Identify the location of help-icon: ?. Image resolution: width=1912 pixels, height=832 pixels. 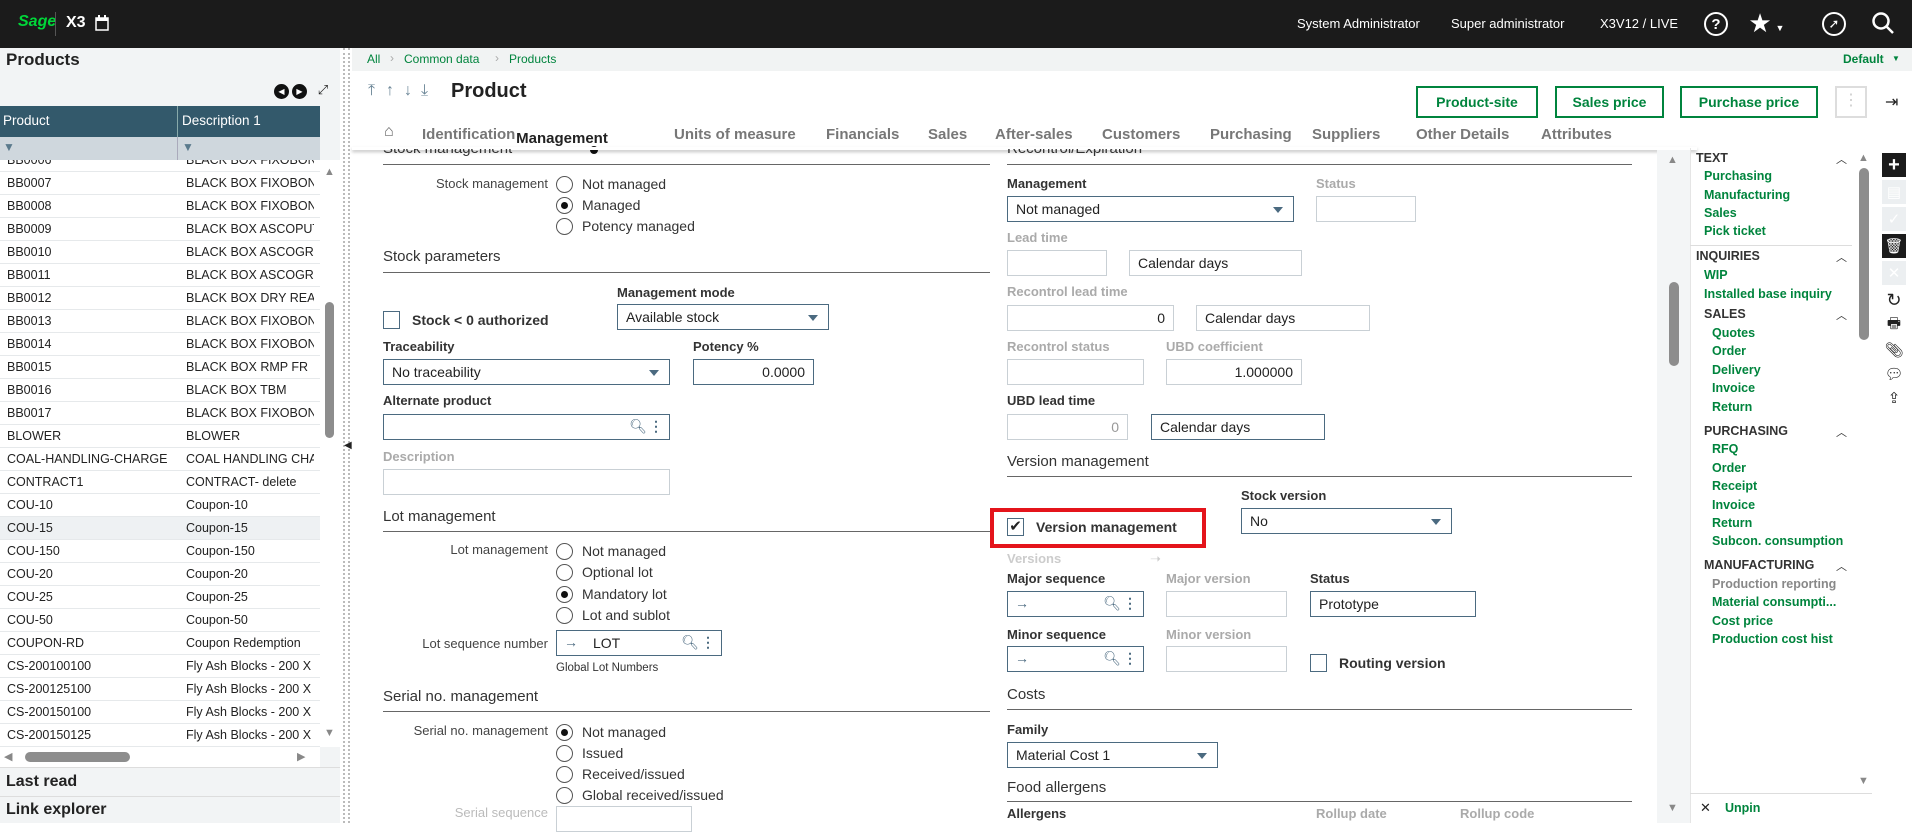
(1716, 24).